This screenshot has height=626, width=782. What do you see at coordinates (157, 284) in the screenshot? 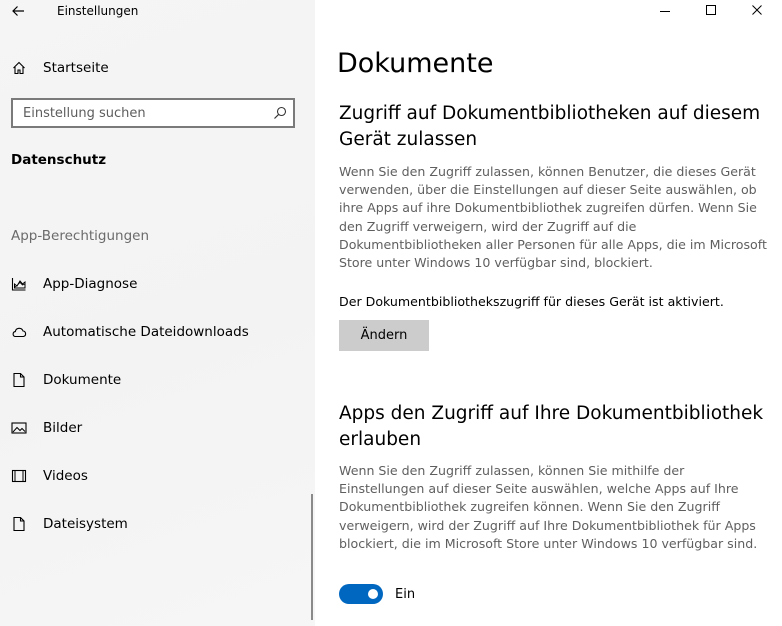
I see `sidebar-item-app-diagnose: App-Diagnose` at bounding box center [157, 284].